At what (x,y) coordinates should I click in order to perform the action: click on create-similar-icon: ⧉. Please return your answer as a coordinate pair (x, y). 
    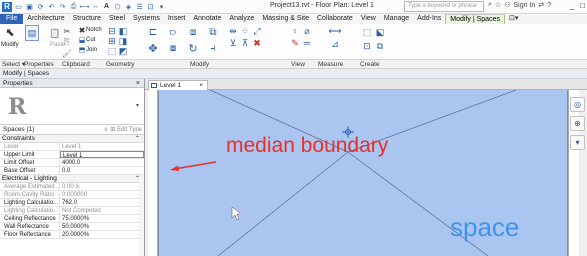
    Looking at the image, I should click on (380, 46).